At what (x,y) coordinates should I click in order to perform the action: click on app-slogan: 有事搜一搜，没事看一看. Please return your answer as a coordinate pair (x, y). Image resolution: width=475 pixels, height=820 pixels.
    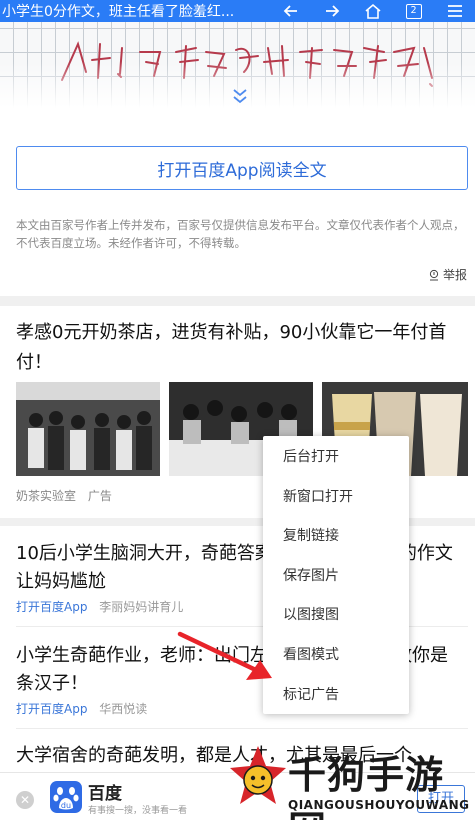
    Looking at the image, I should click on (138, 811).